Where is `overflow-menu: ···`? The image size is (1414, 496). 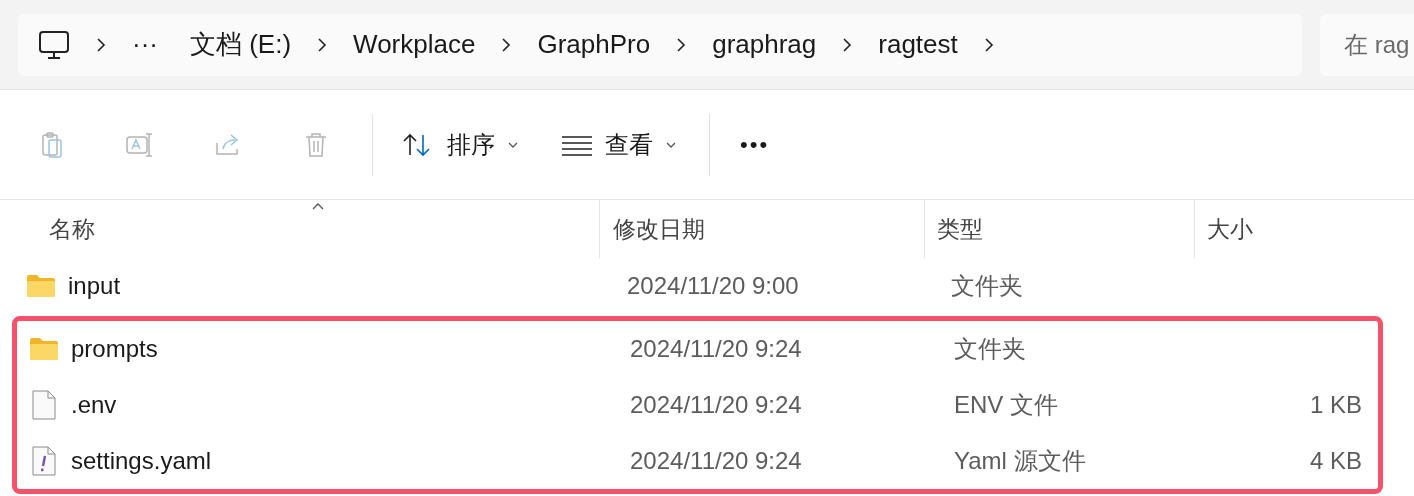
overflow-menu: ··· is located at coordinates (145, 44).